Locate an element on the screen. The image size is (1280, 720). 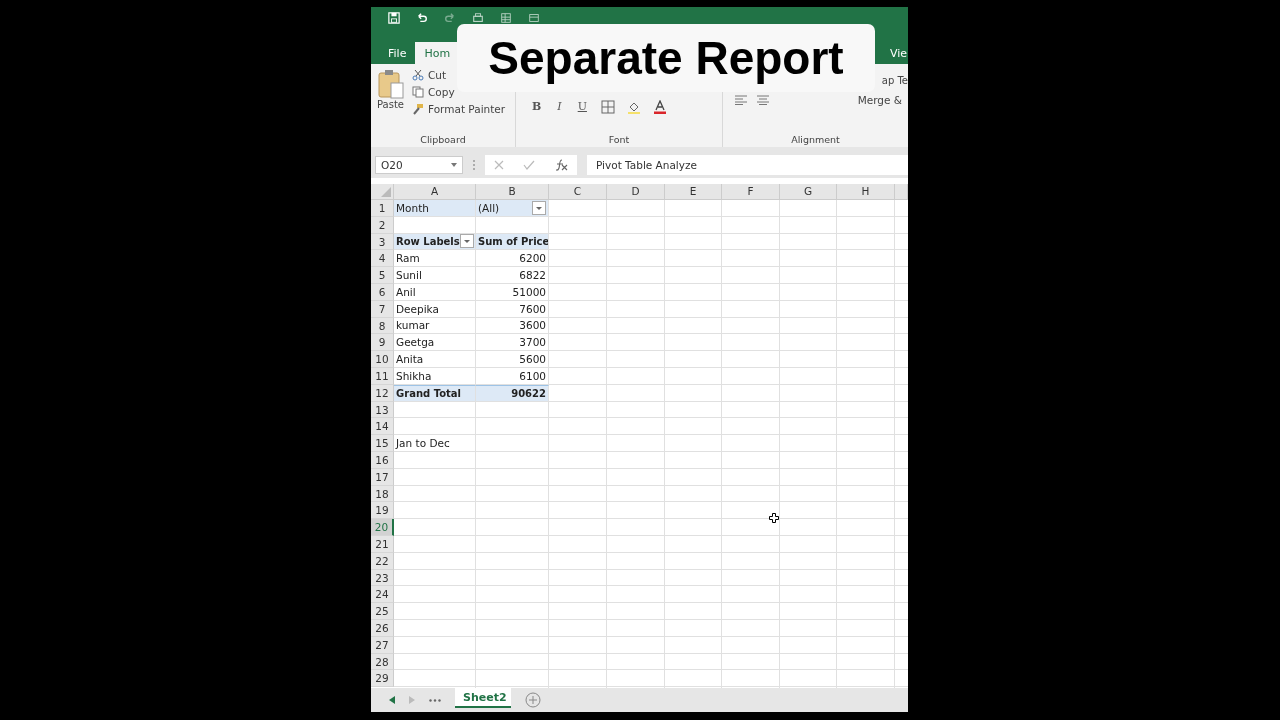
row-header: 14 is located at coordinates (382, 427).